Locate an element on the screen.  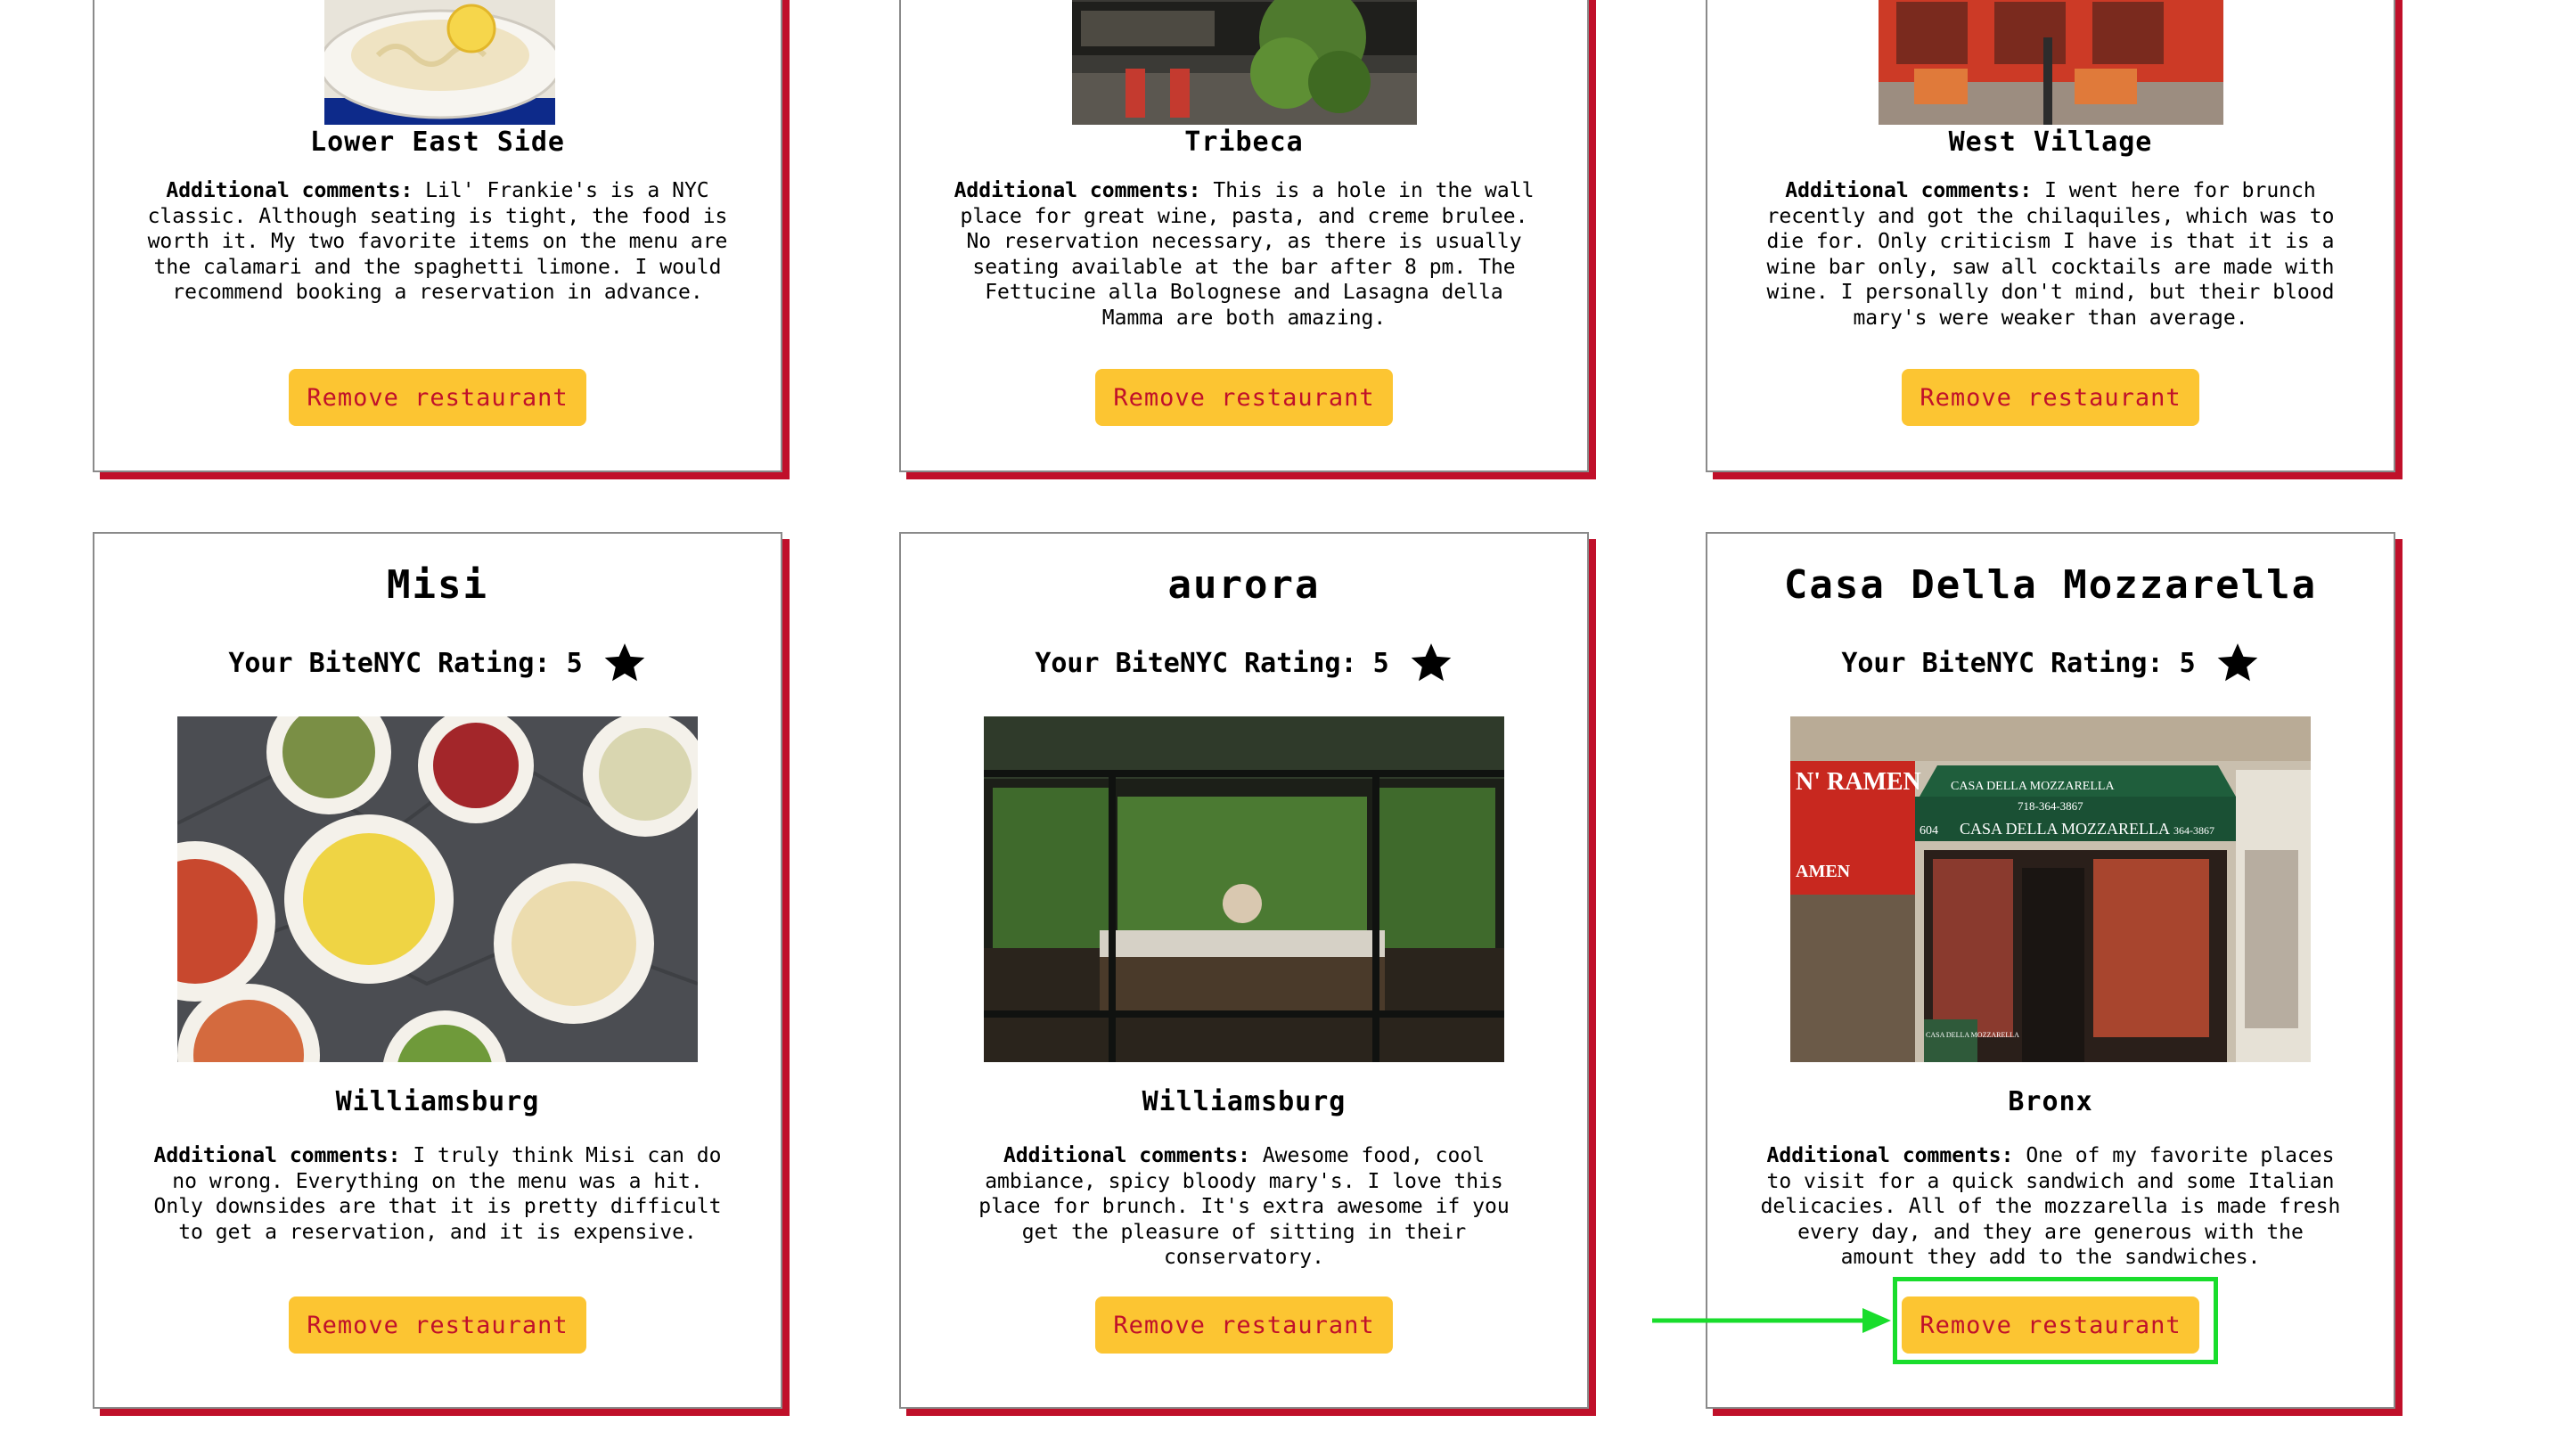
awning-number: 604 is located at coordinates (1929, 831).